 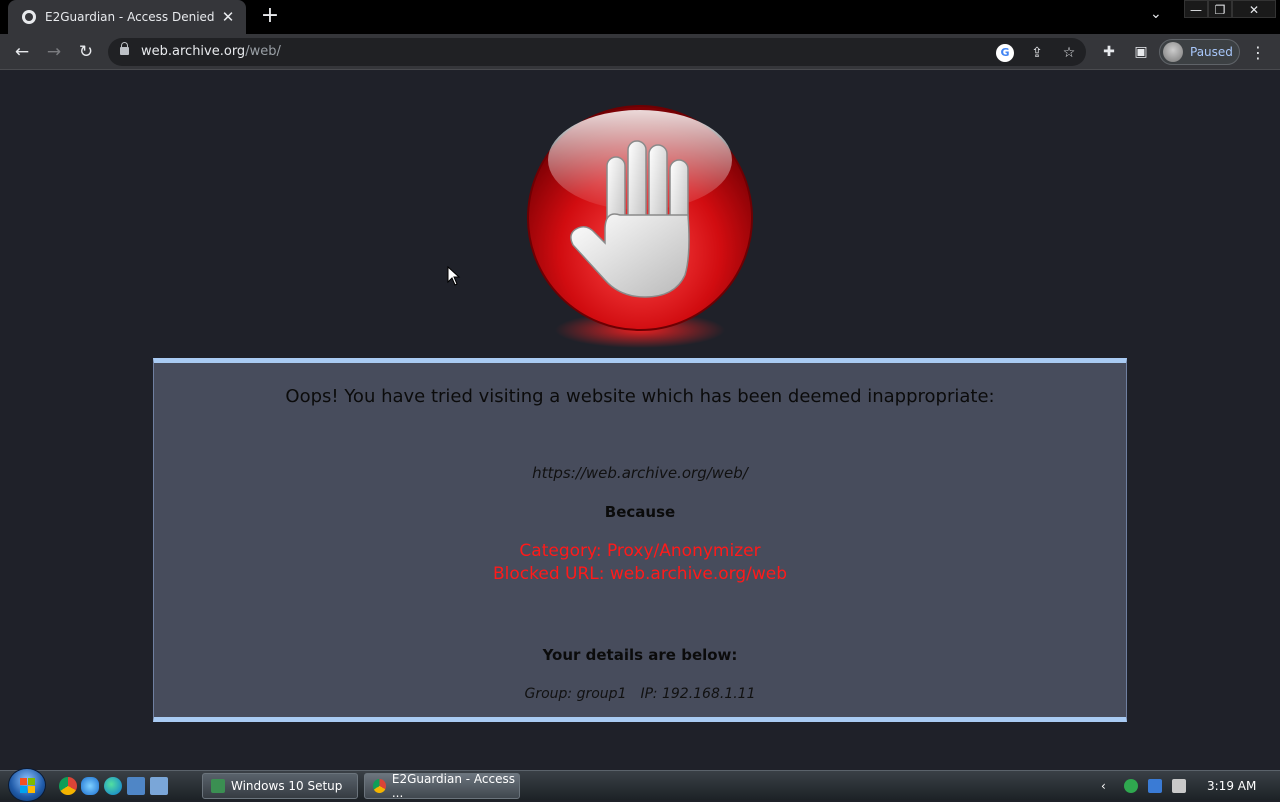 I want to click on group-value: Group: group1, so click(x=575, y=694).